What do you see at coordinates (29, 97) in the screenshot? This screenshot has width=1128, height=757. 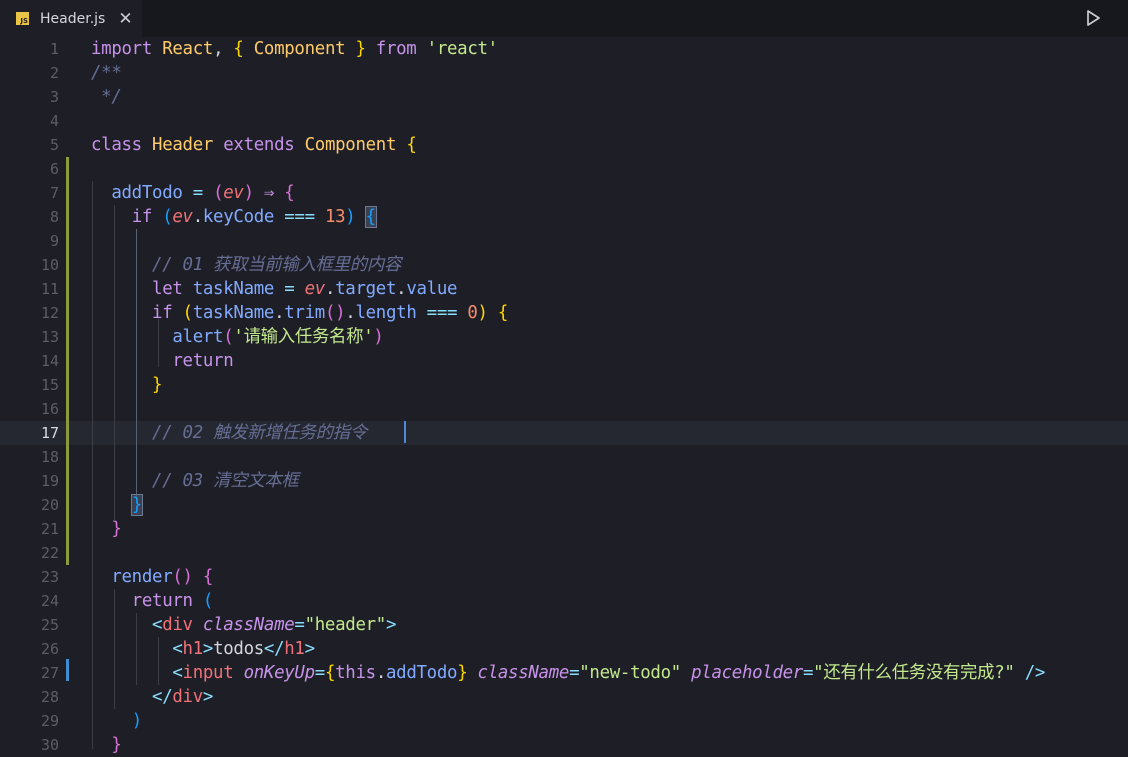 I see `line-number: 3` at bounding box center [29, 97].